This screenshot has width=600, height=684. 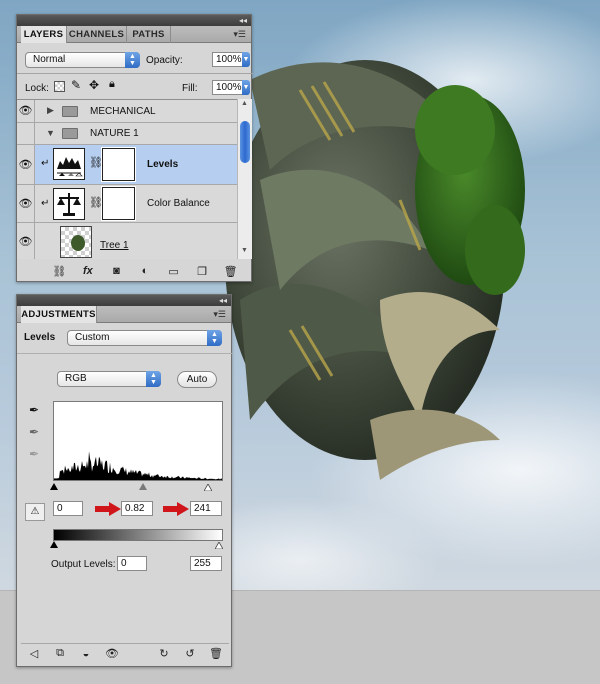 What do you see at coordinates (244, 179) in the screenshot?
I see `layers-scrollbar: ▲ ▼` at bounding box center [244, 179].